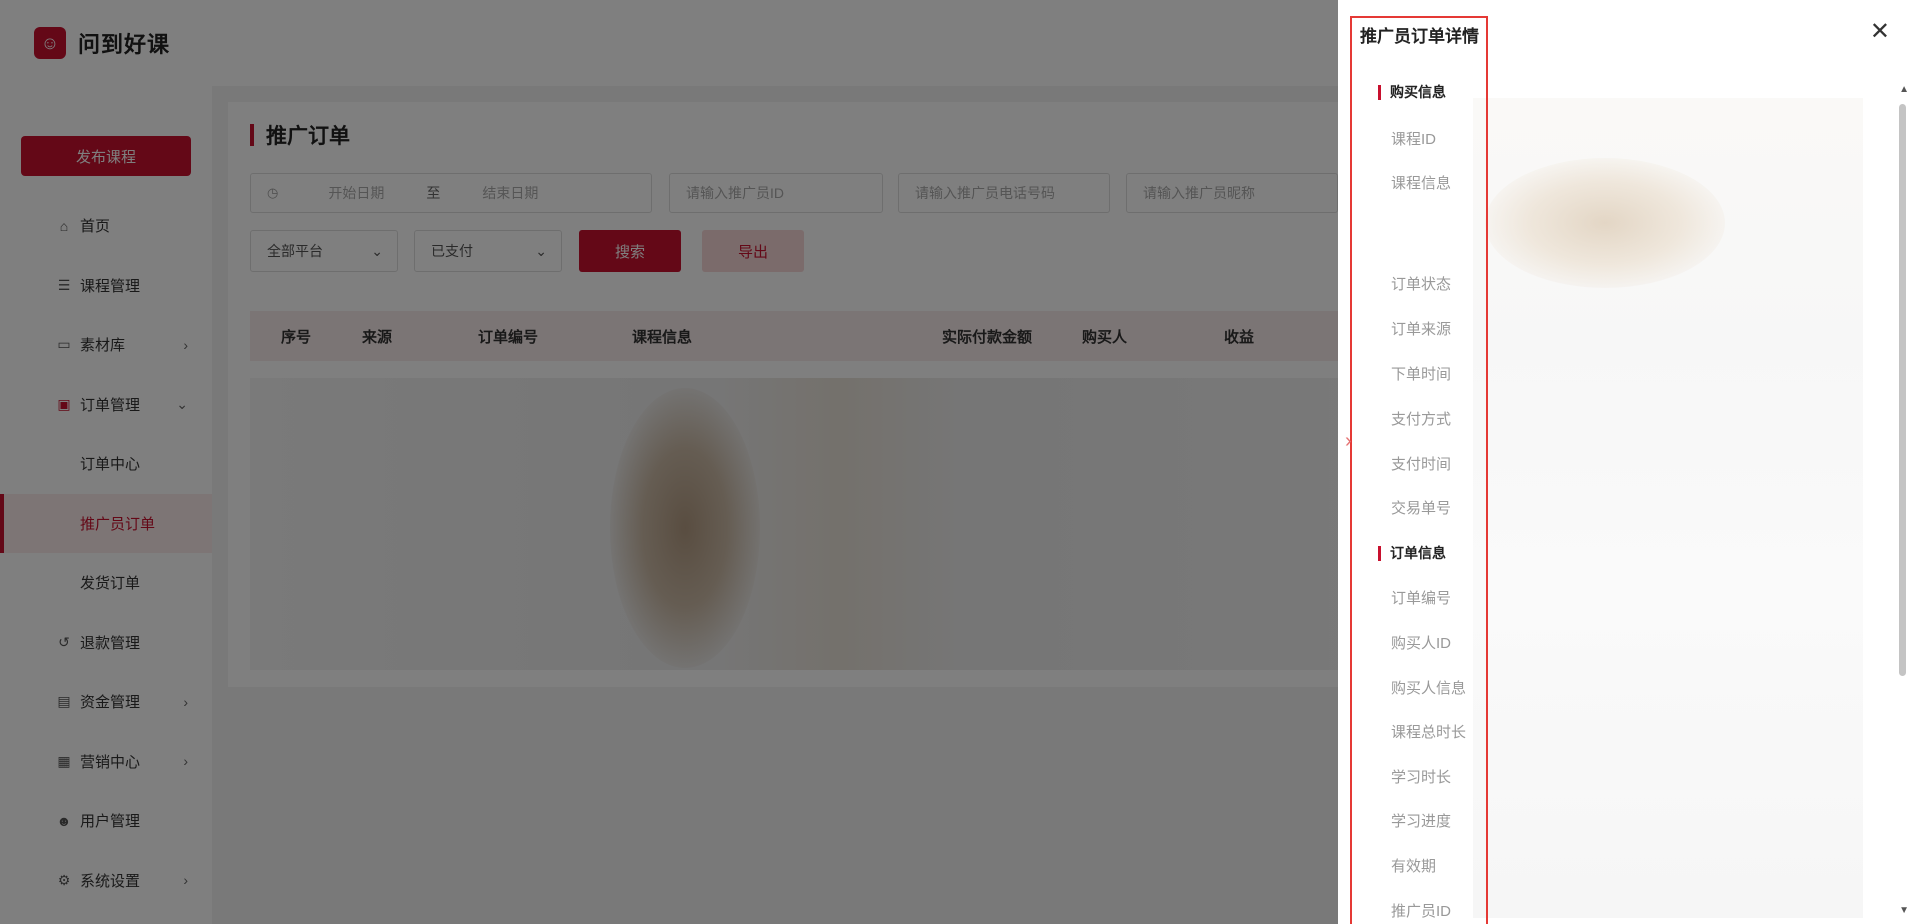  What do you see at coordinates (1880, 32) in the screenshot?
I see `close-icon: ✕` at bounding box center [1880, 32].